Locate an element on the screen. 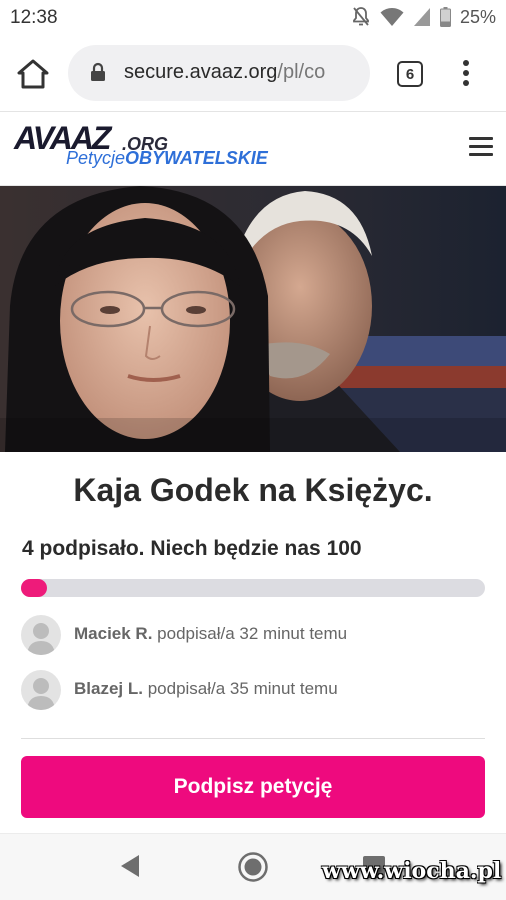 This screenshot has width=506, height=900. status-icons: 25% is located at coordinates (423, 17).